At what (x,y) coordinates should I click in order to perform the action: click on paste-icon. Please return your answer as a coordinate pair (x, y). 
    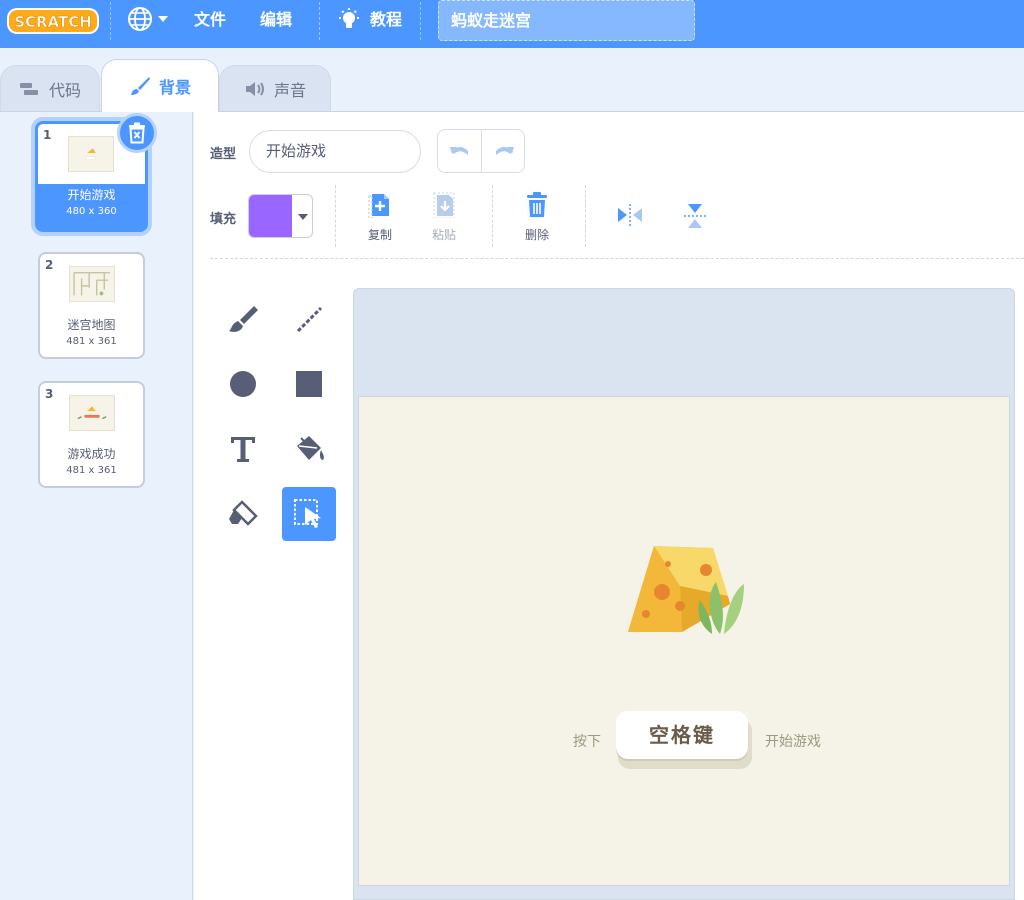
    Looking at the image, I should click on (444, 205).